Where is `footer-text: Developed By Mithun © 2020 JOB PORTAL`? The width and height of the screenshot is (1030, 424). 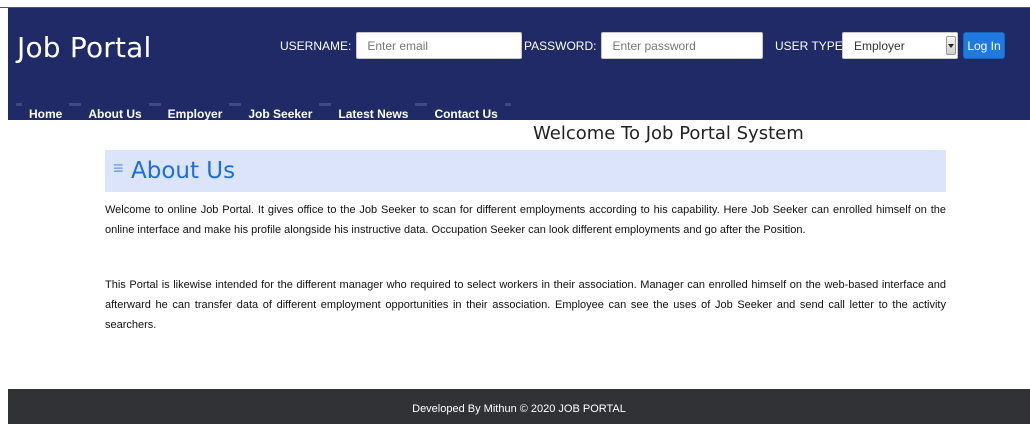 footer-text: Developed By Mithun © 2020 JOB PORTAL is located at coordinates (519, 409).